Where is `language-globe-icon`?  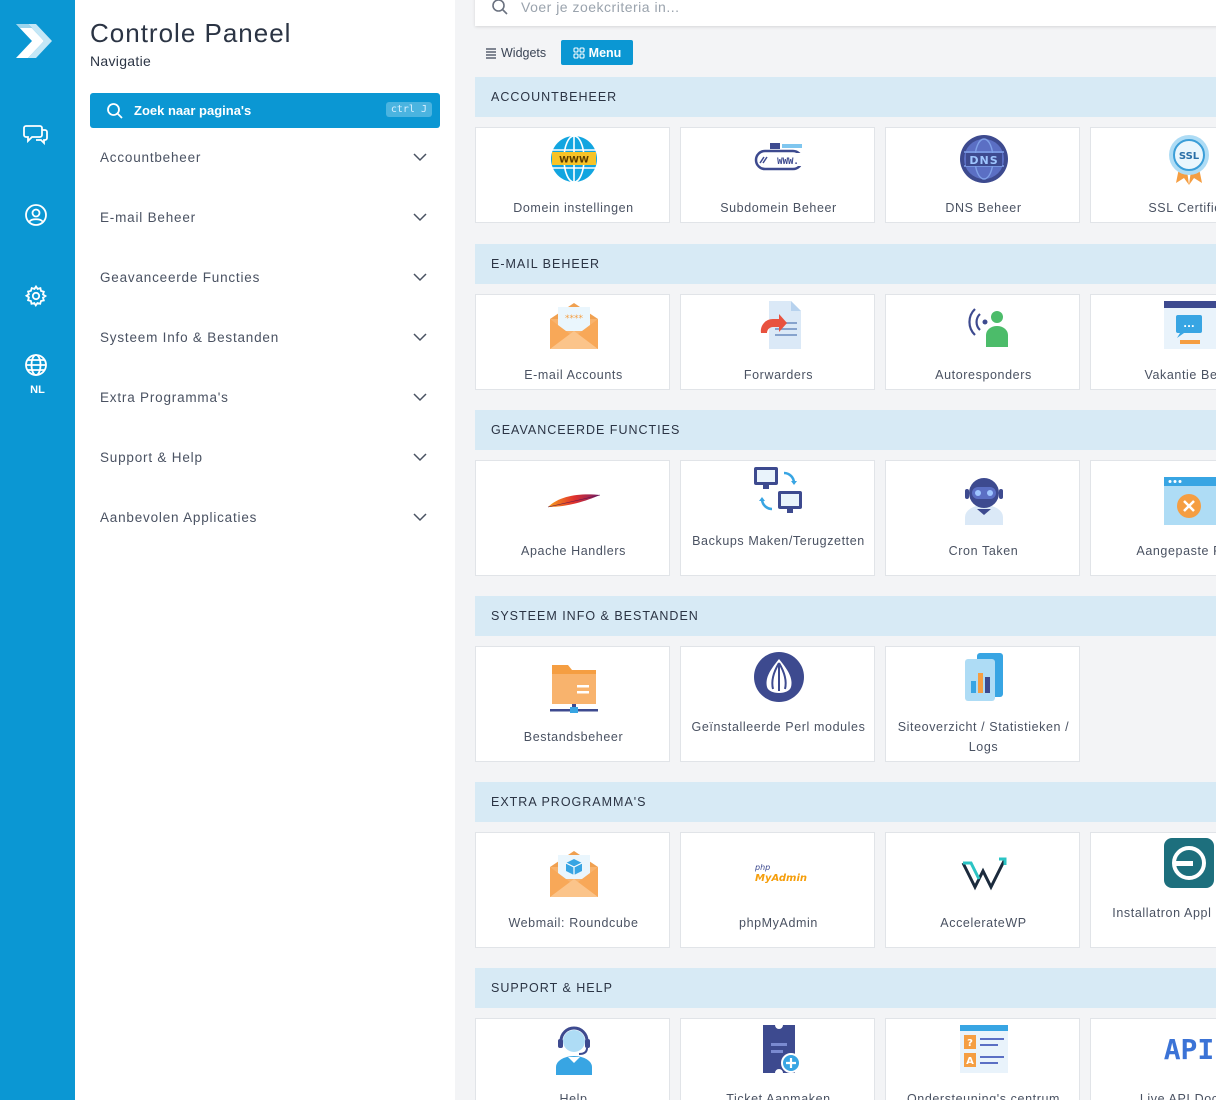
language-globe-icon is located at coordinates (36, 365).